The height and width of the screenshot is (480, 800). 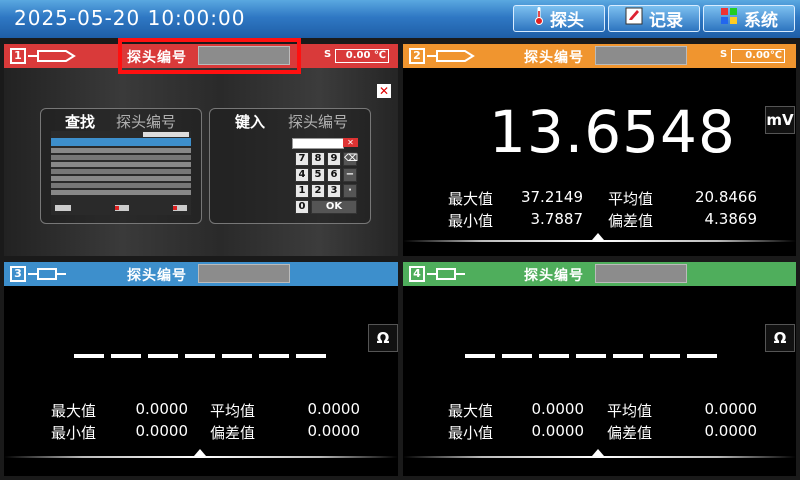 I want to click on channel-4-avg-label: 平均值, so click(x=630, y=411).